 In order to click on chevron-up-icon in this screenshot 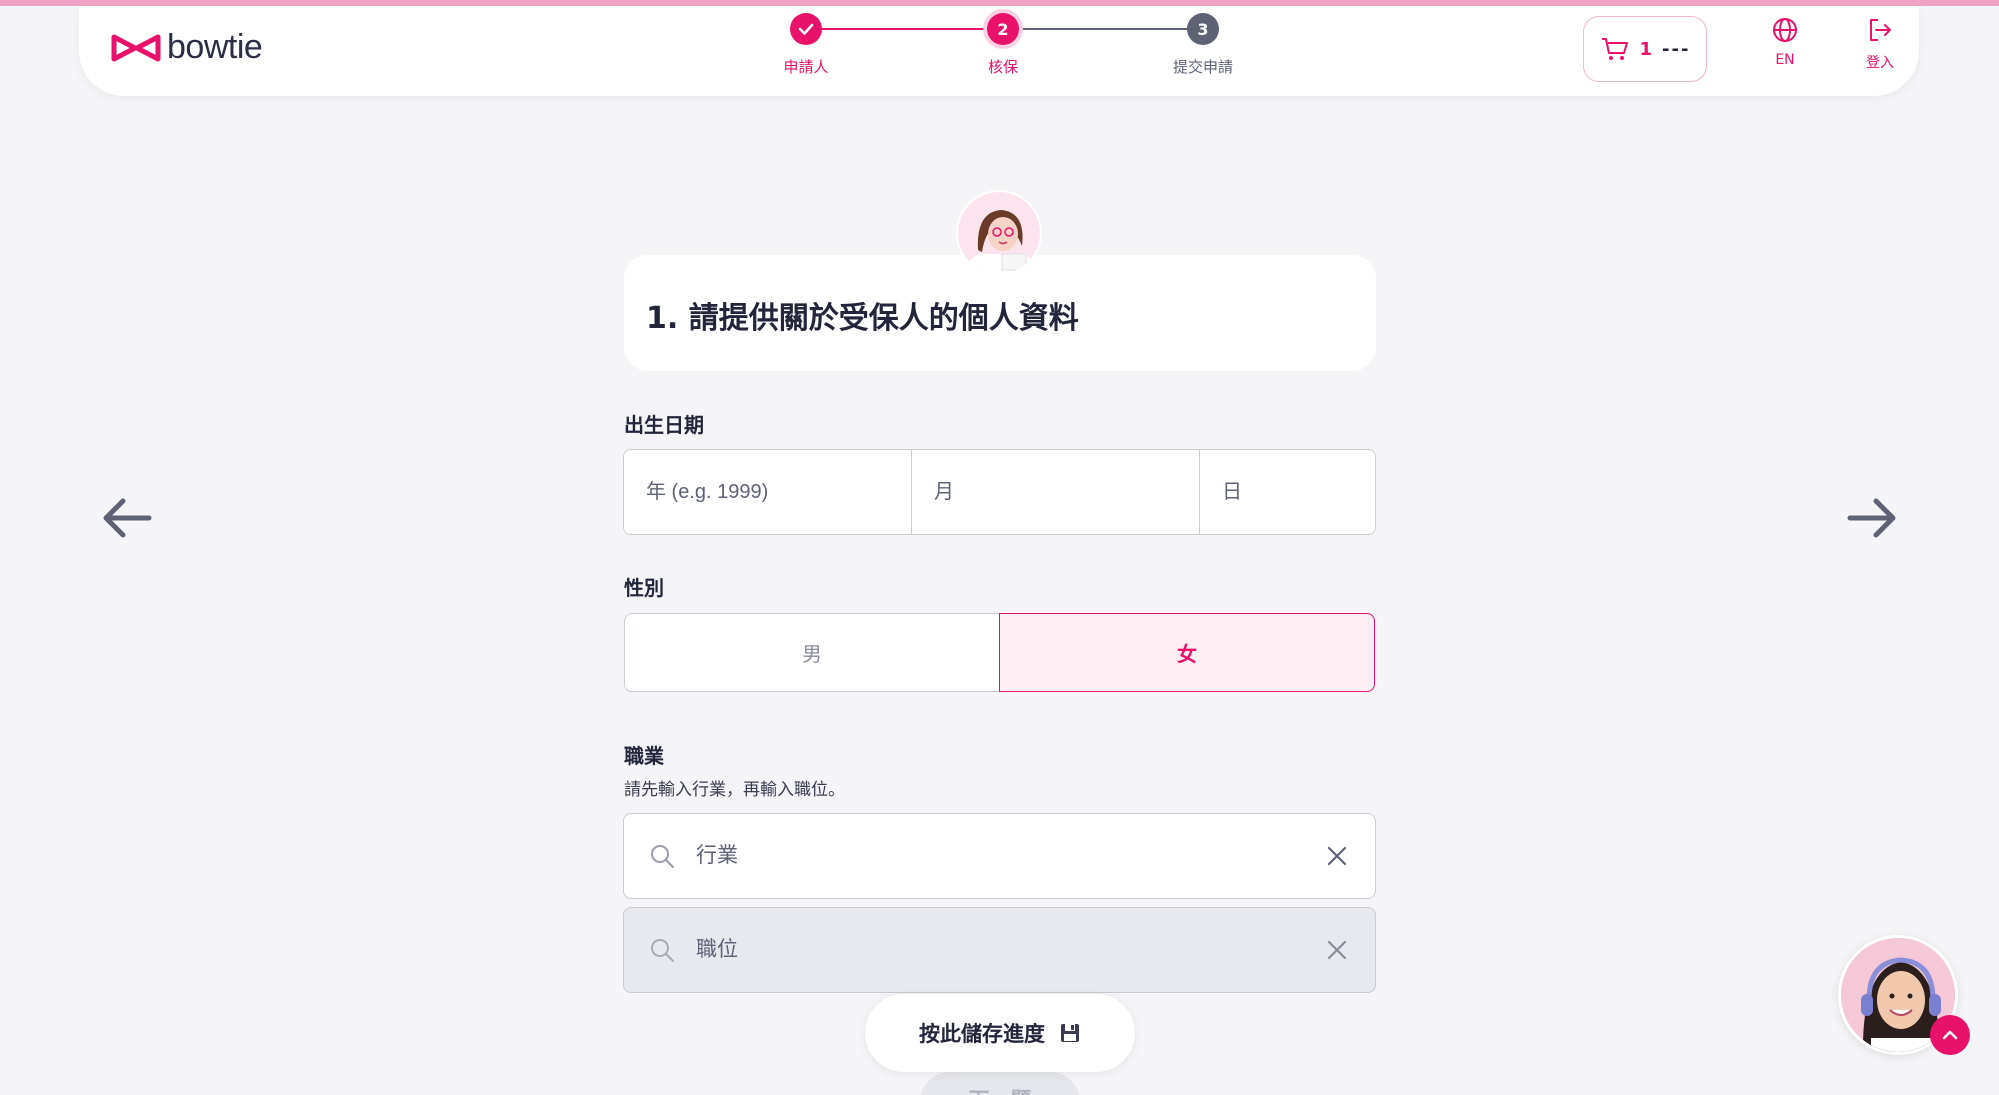, I will do `click(1950, 1035)`.